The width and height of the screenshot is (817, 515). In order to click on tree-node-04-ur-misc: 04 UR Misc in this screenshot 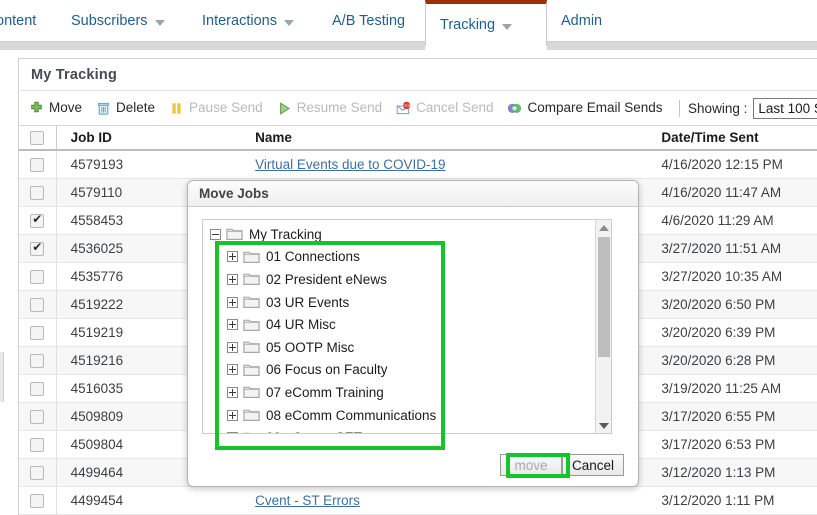, I will do `click(402, 324)`.